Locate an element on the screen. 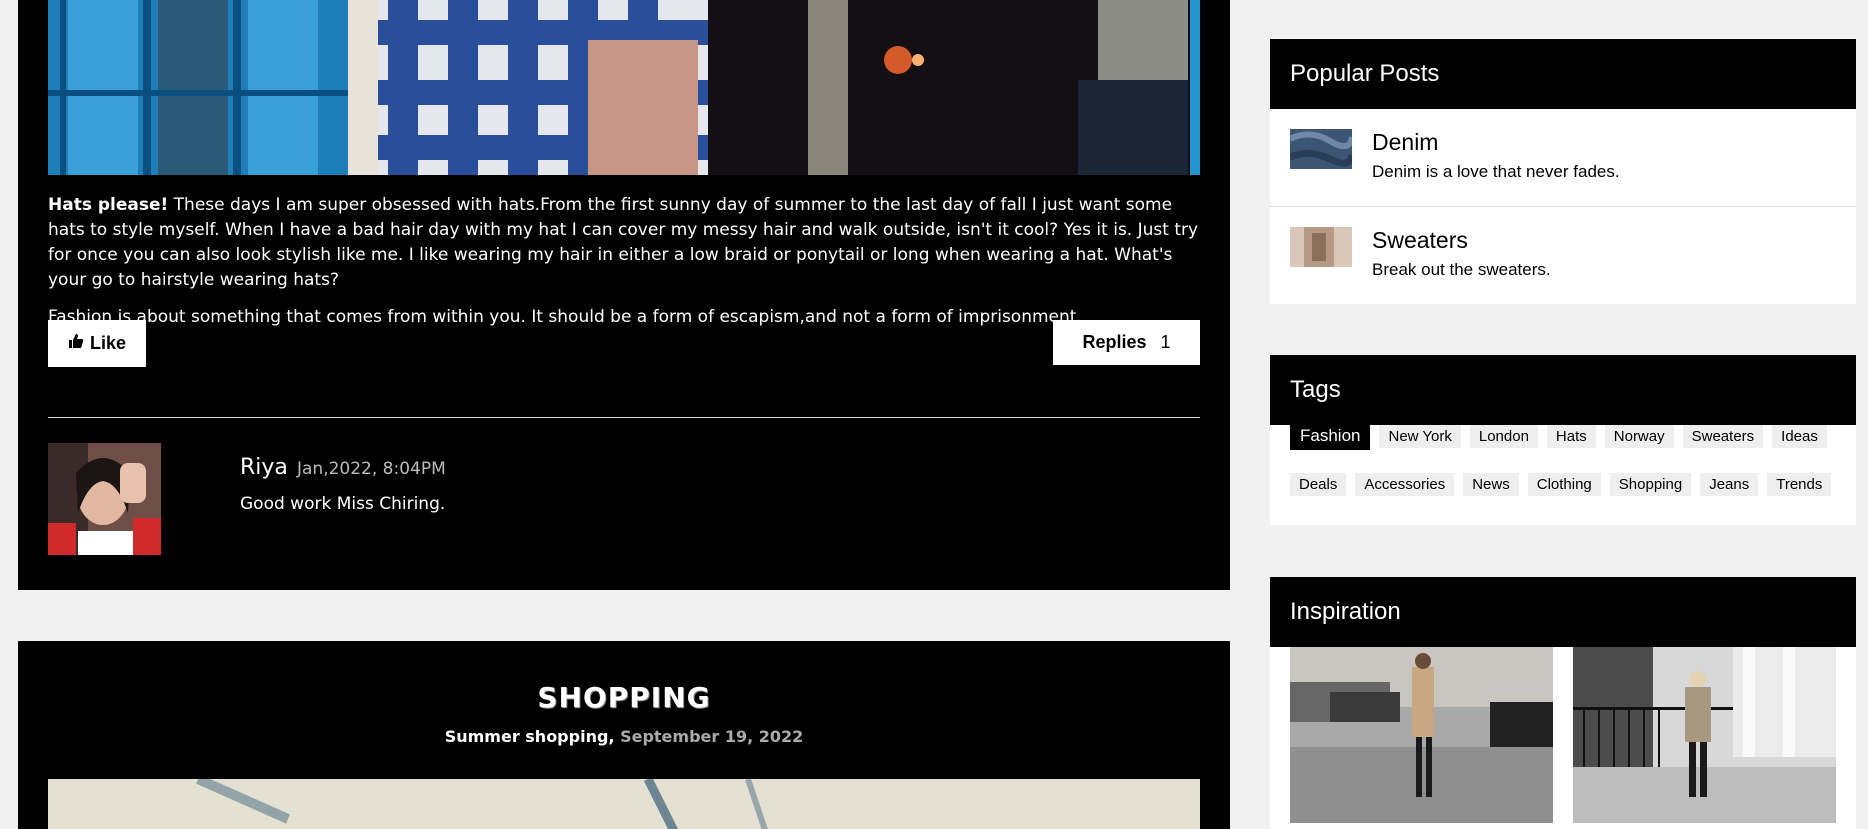 The height and width of the screenshot is (829, 1868). tag-deals: Deals is located at coordinates (1318, 484).